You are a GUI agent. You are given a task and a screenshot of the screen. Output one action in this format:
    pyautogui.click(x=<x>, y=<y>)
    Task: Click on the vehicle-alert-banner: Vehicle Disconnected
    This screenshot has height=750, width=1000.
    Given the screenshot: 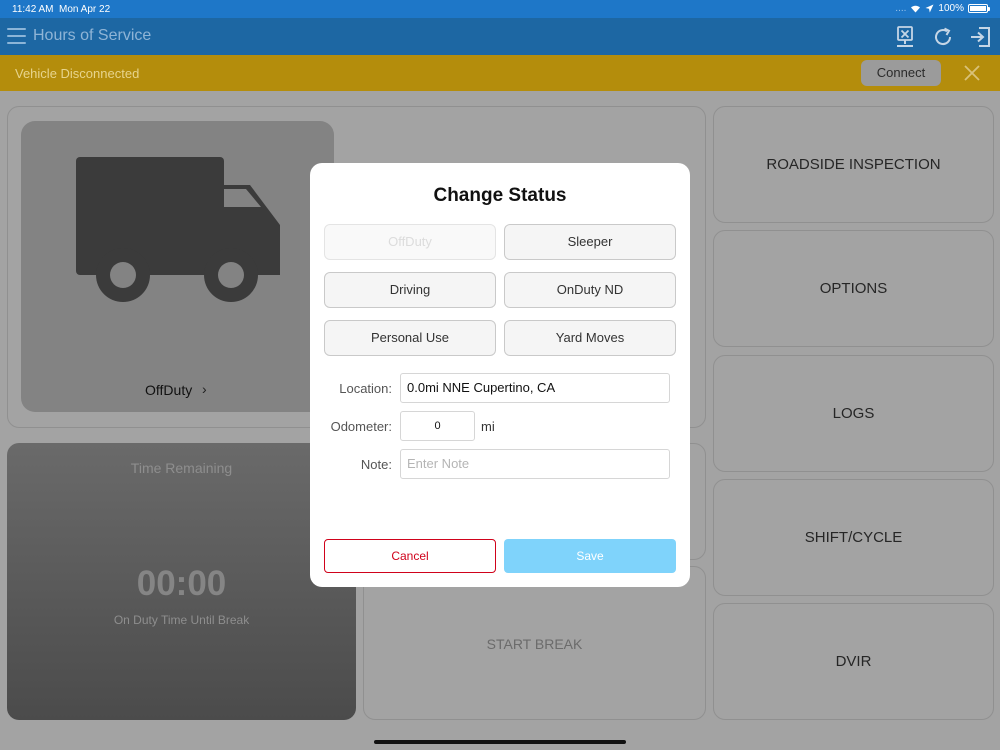 What is the action you would take?
    pyautogui.click(x=500, y=73)
    